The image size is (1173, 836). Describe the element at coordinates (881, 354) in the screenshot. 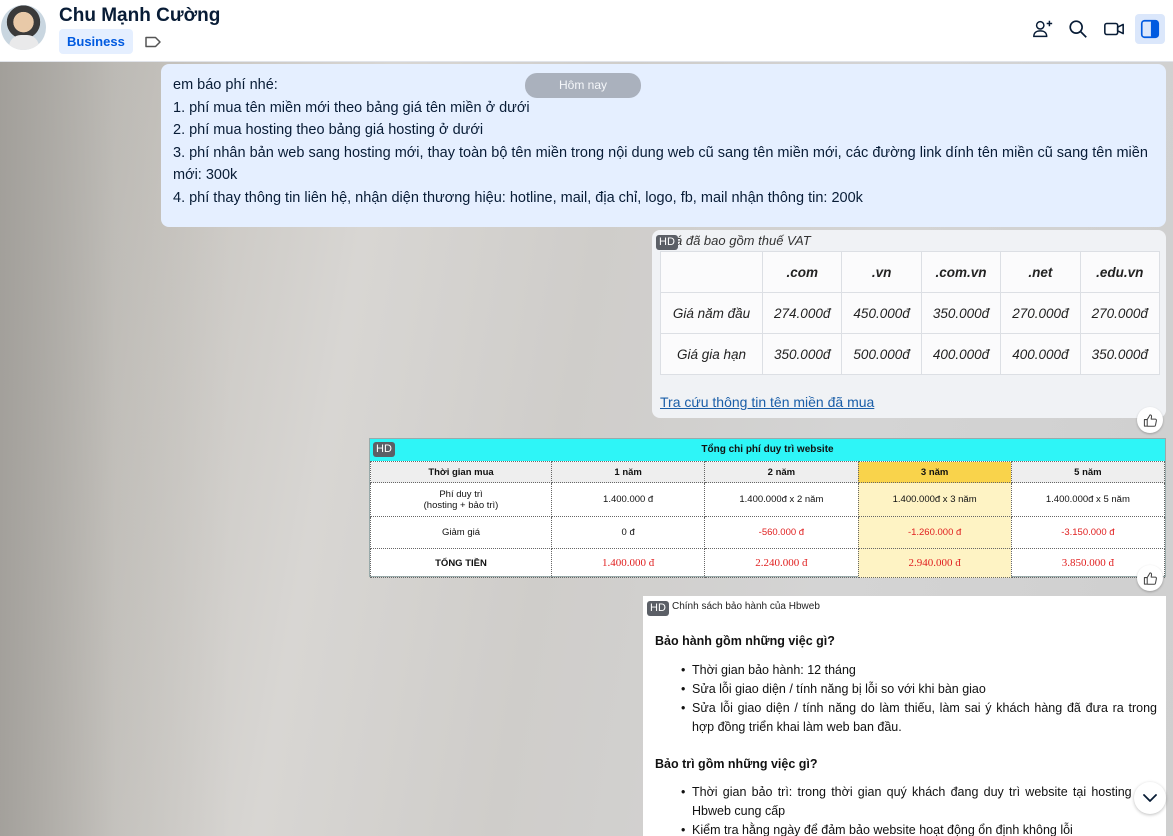

I see `price-cell: 500.000đ` at that location.